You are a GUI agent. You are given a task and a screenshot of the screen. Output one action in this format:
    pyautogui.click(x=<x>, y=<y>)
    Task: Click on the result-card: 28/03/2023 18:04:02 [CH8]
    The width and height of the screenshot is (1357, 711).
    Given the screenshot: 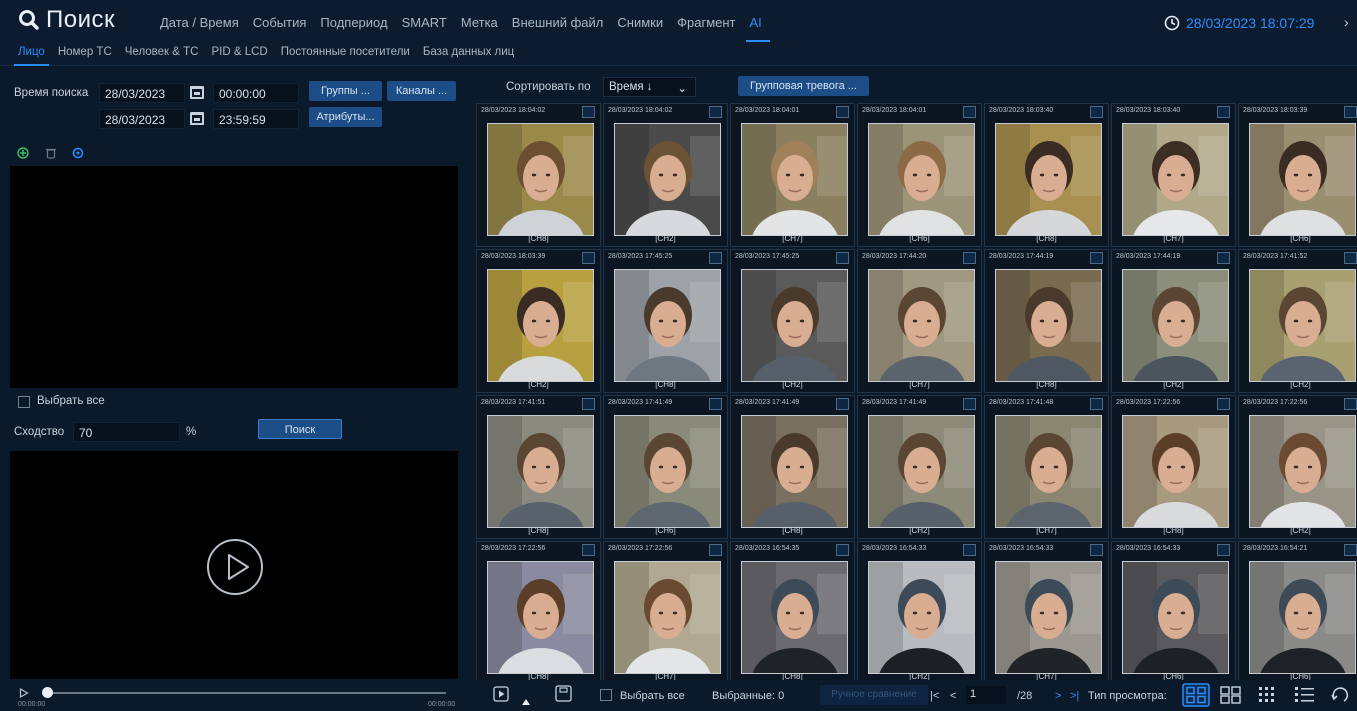 What is the action you would take?
    pyautogui.click(x=538, y=175)
    